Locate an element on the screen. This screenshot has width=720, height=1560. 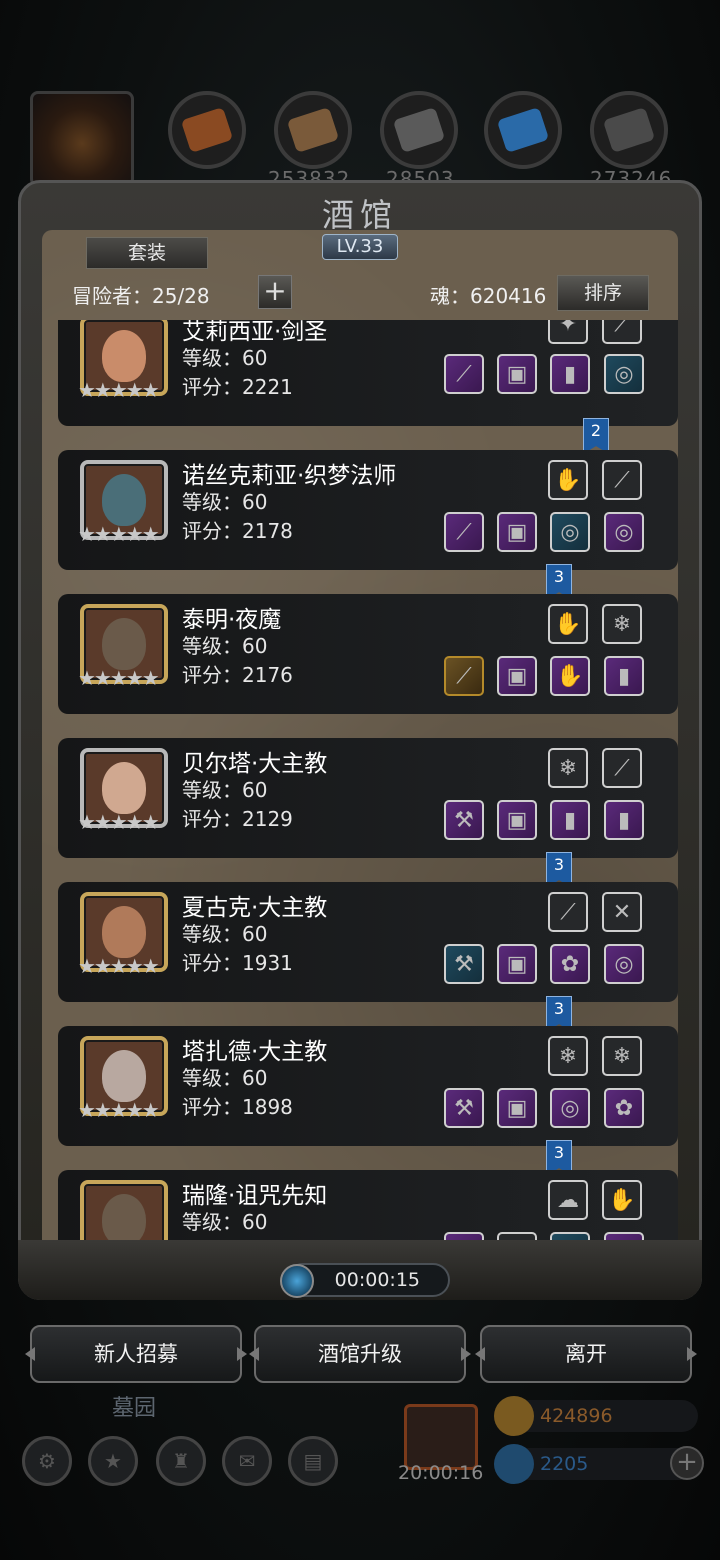
crossbow-slot-icon: ✕ is located at coordinates (622, 912).